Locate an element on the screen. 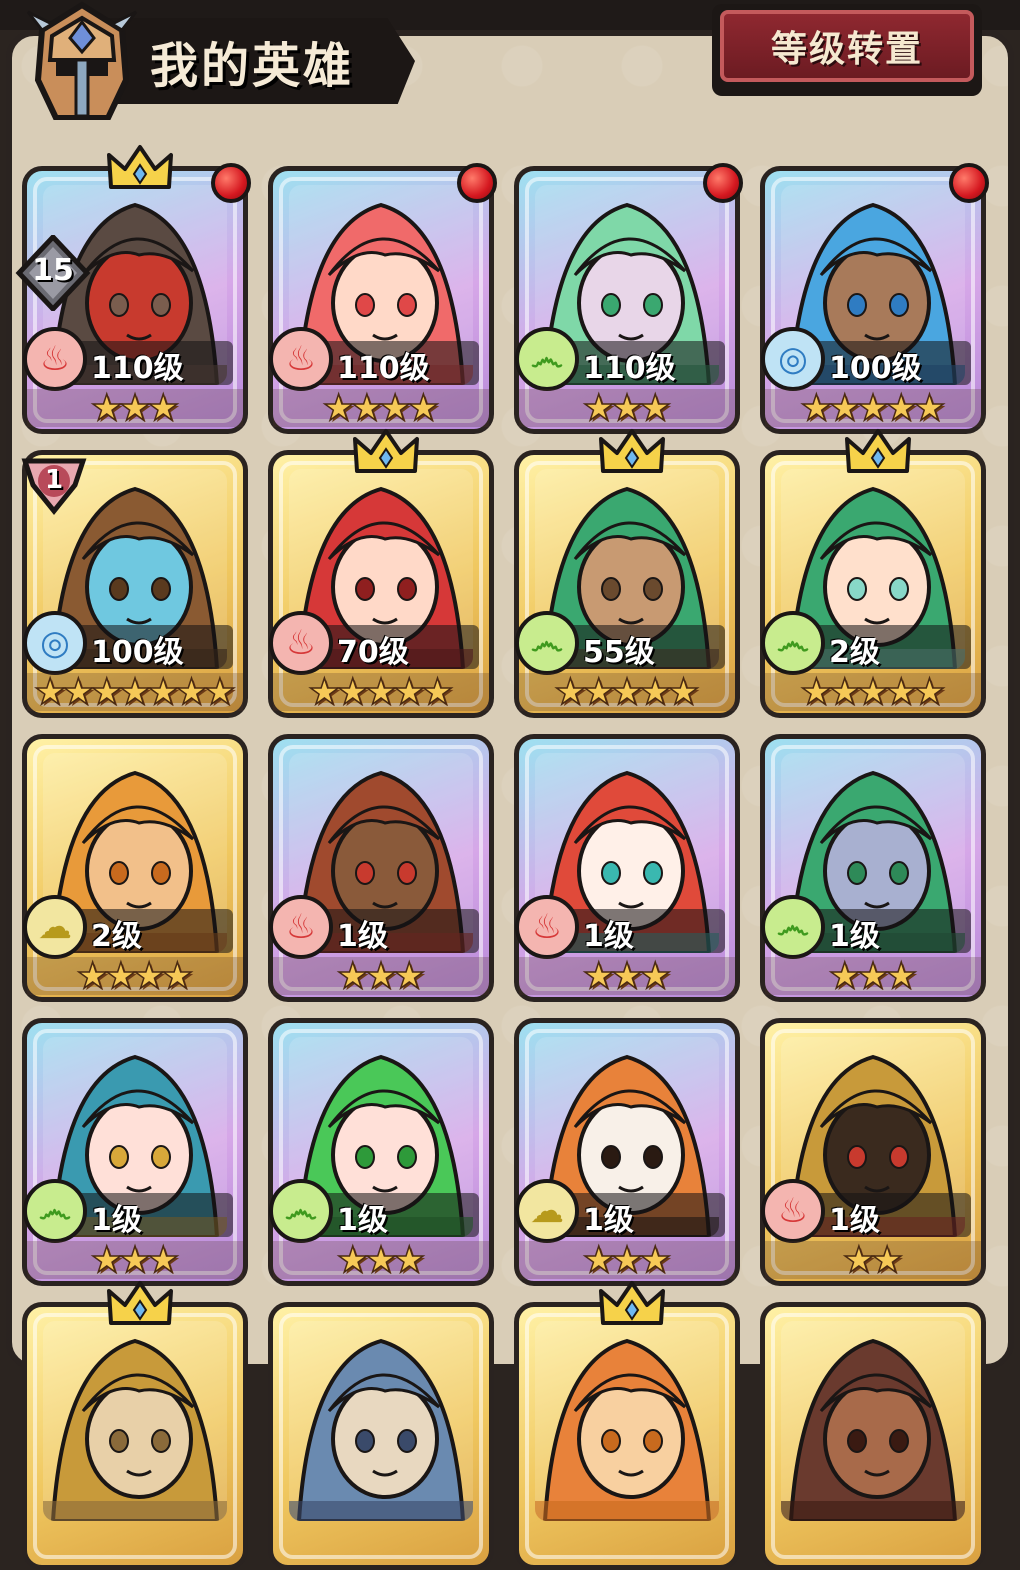 The image size is (1020, 1570). level-reset-label: 等级转置 is located at coordinates (847, 46).